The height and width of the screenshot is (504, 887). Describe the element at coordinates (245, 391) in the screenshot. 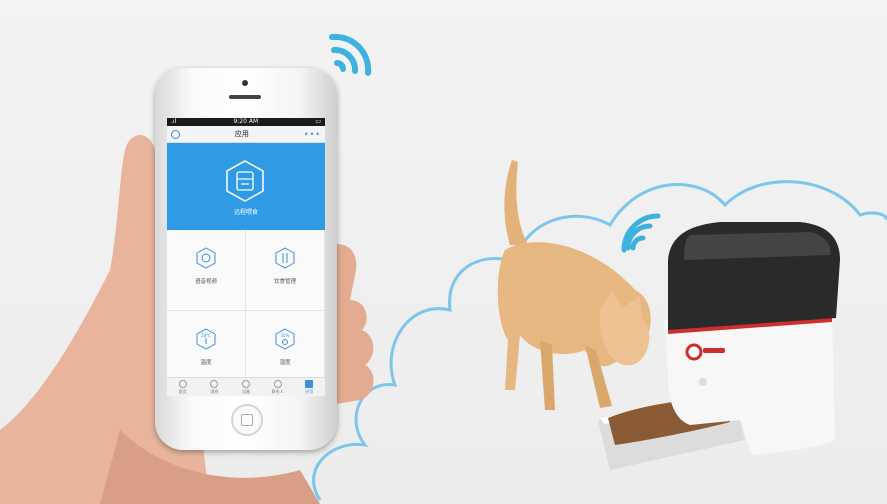

I see `tab-label: 设备` at that location.